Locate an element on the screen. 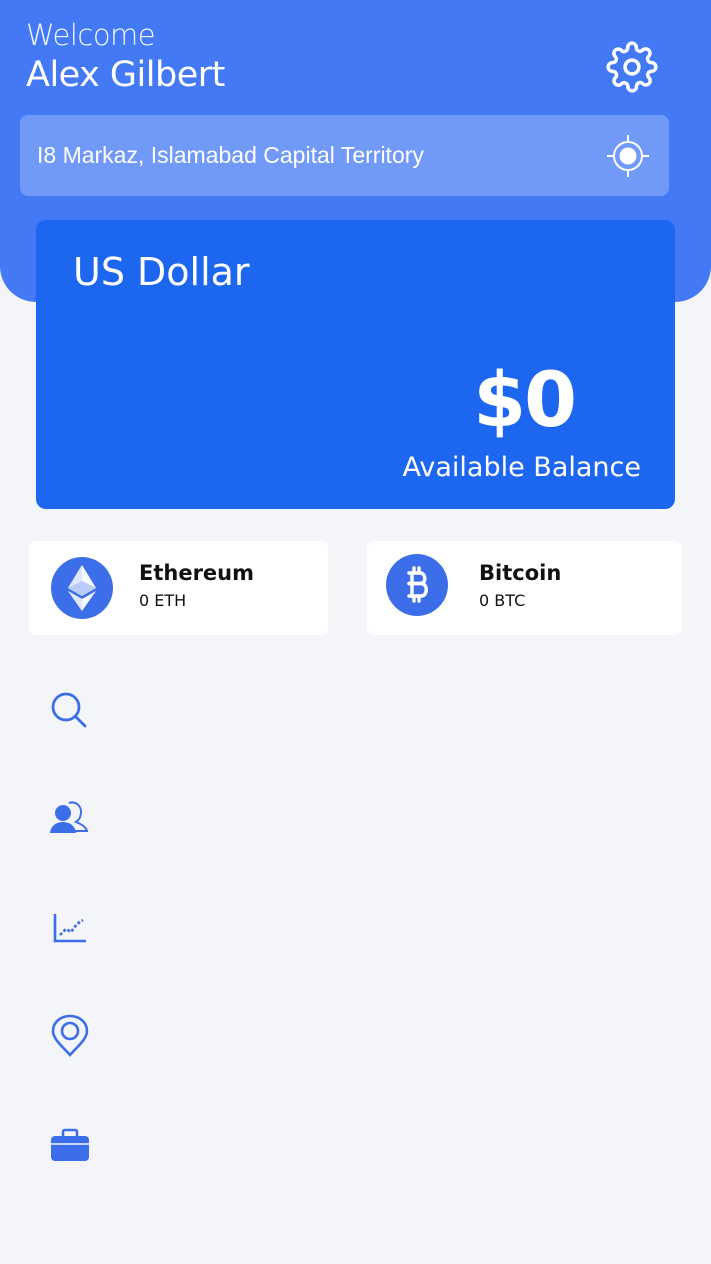 Image resolution: width=711 pixels, height=1264 pixels. coin-name: Ethereum is located at coordinates (197, 573).